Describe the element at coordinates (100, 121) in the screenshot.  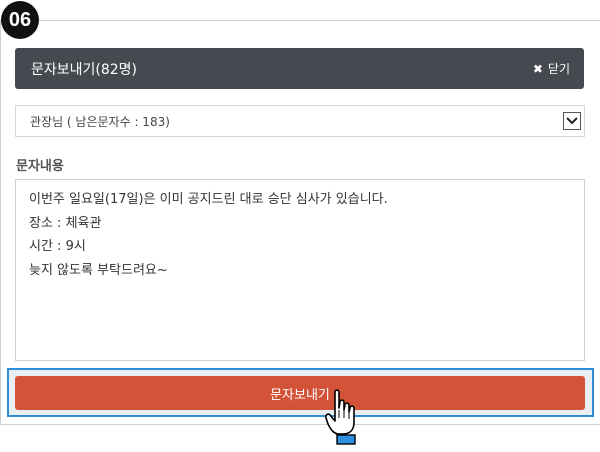
I see `sender-select-value: 관장님 ( 남은문자수 : 183)` at that location.